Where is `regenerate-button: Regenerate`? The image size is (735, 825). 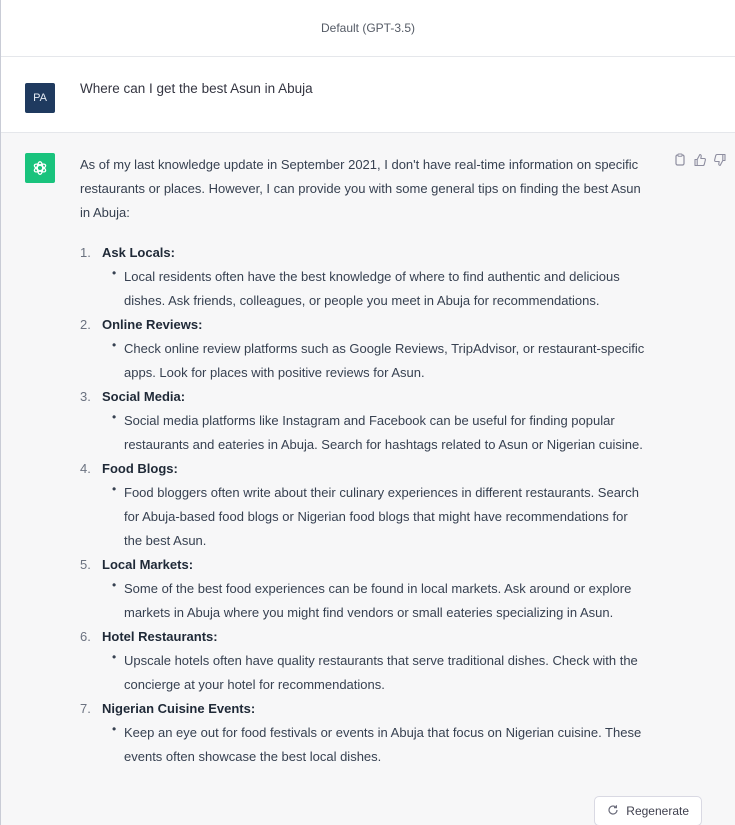
regenerate-button: Regenerate is located at coordinates (648, 810).